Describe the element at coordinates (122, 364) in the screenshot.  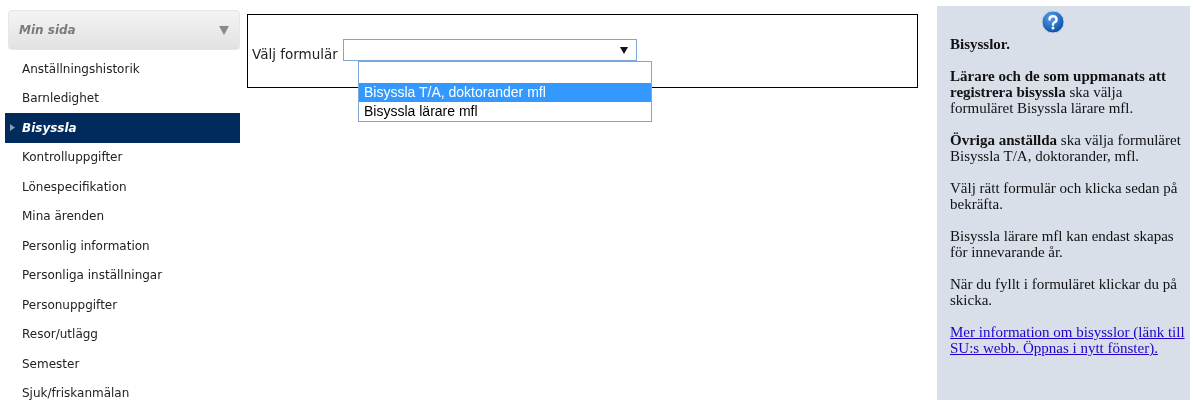
I see `menu-item: Semester` at that location.